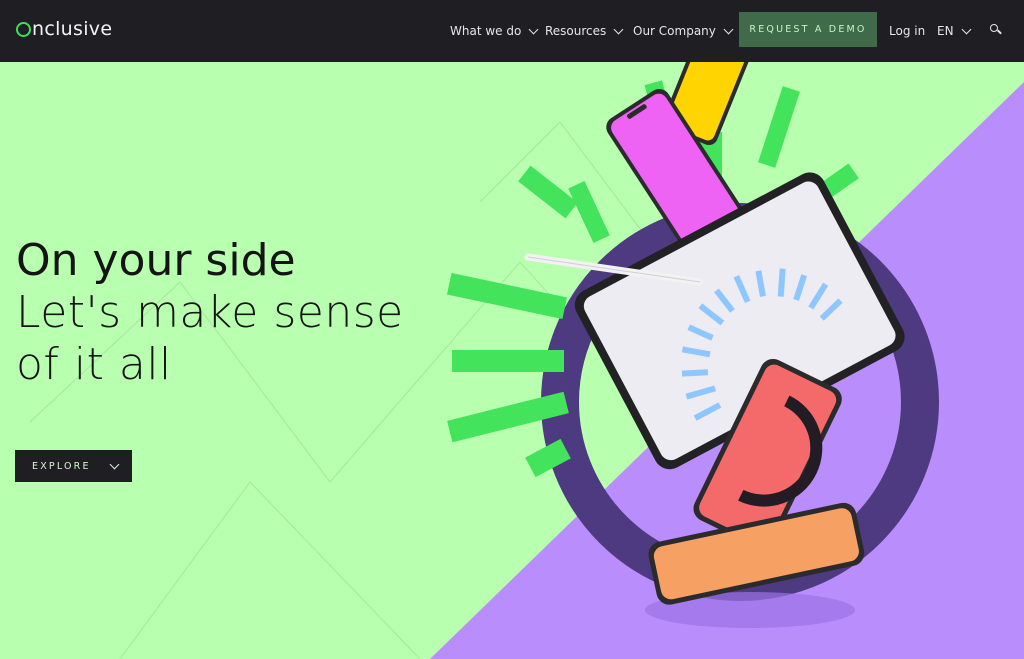 This screenshot has width=1024, height=659. I want to click on language-label: EN, so click(945, 31).